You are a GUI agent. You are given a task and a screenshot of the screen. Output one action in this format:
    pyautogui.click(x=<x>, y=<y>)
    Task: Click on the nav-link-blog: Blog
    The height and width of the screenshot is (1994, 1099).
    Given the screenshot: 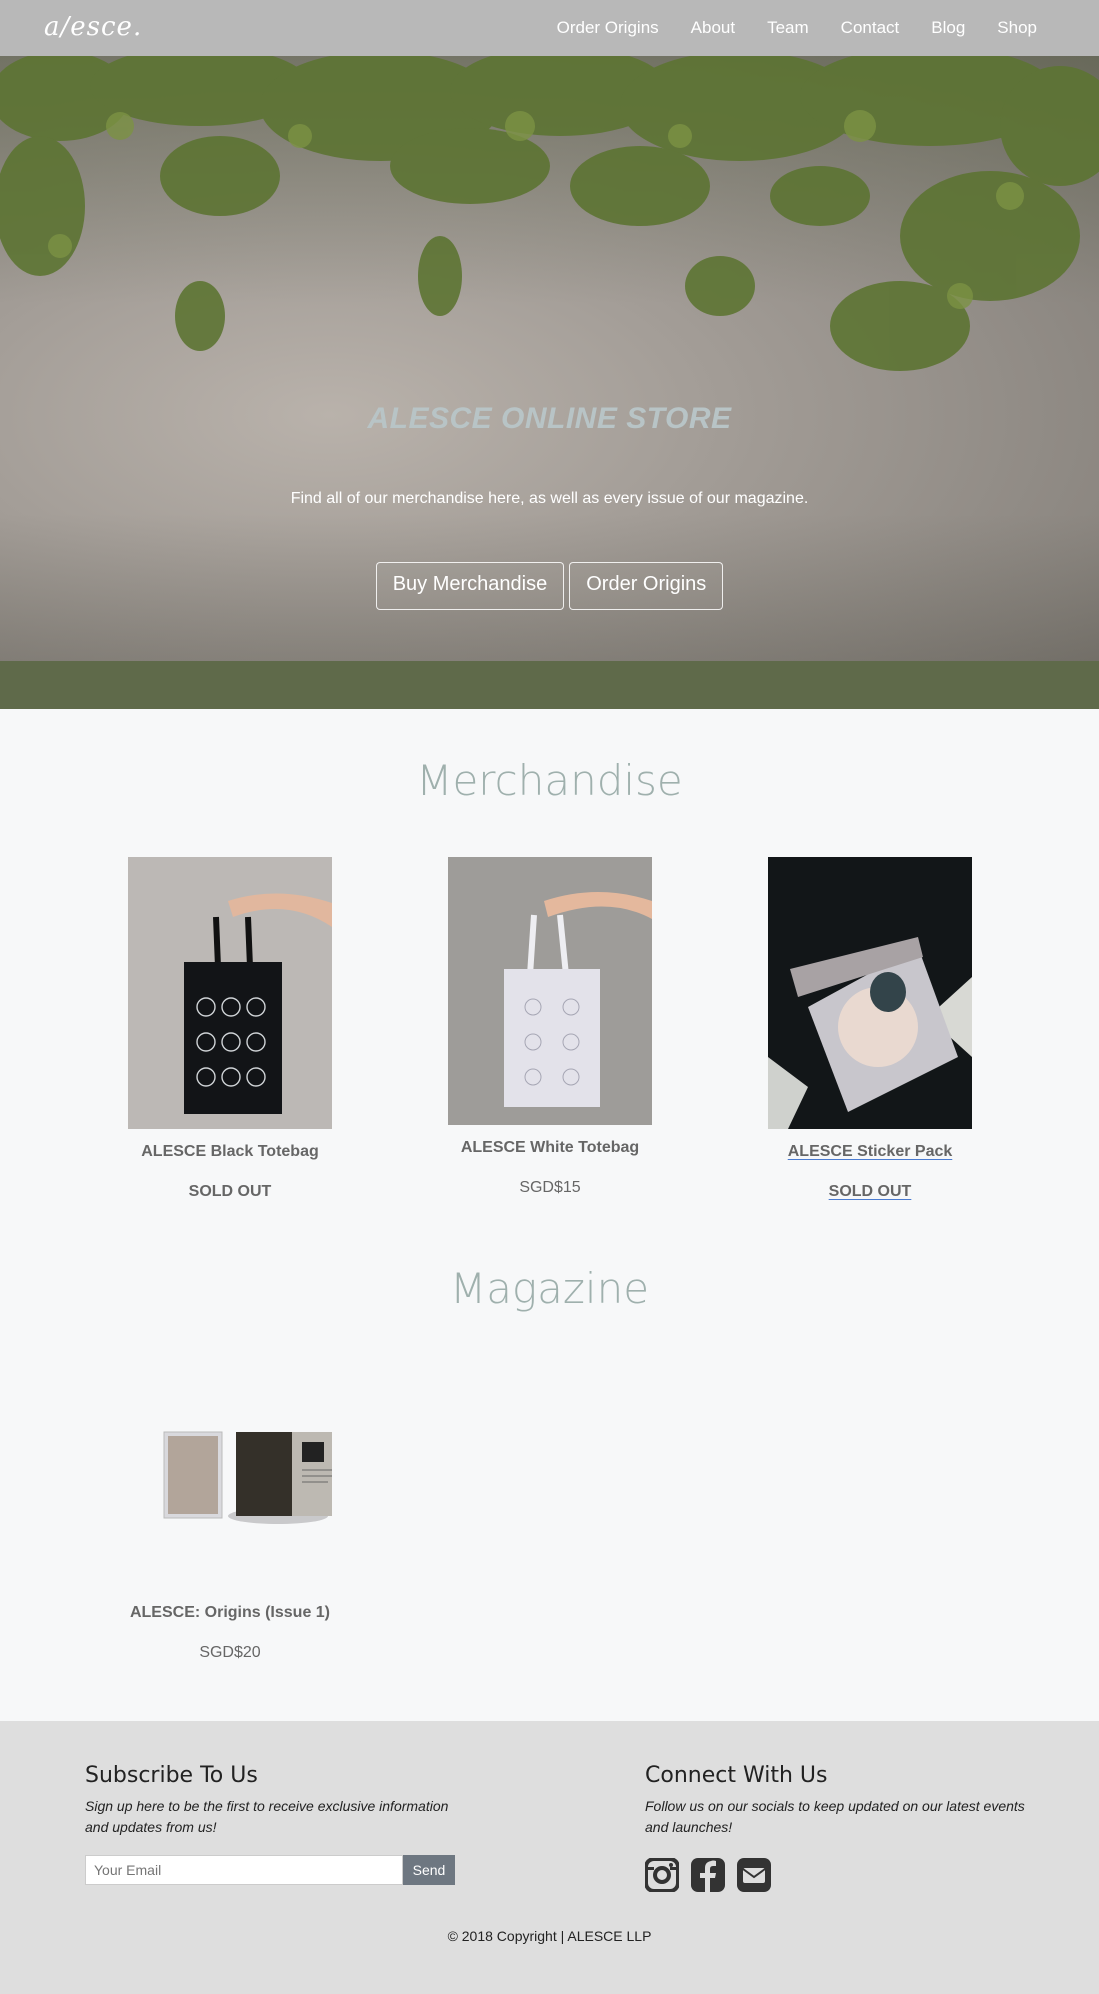 What is the action you would take?
    pyautogui.click(x=948, y=28)
    